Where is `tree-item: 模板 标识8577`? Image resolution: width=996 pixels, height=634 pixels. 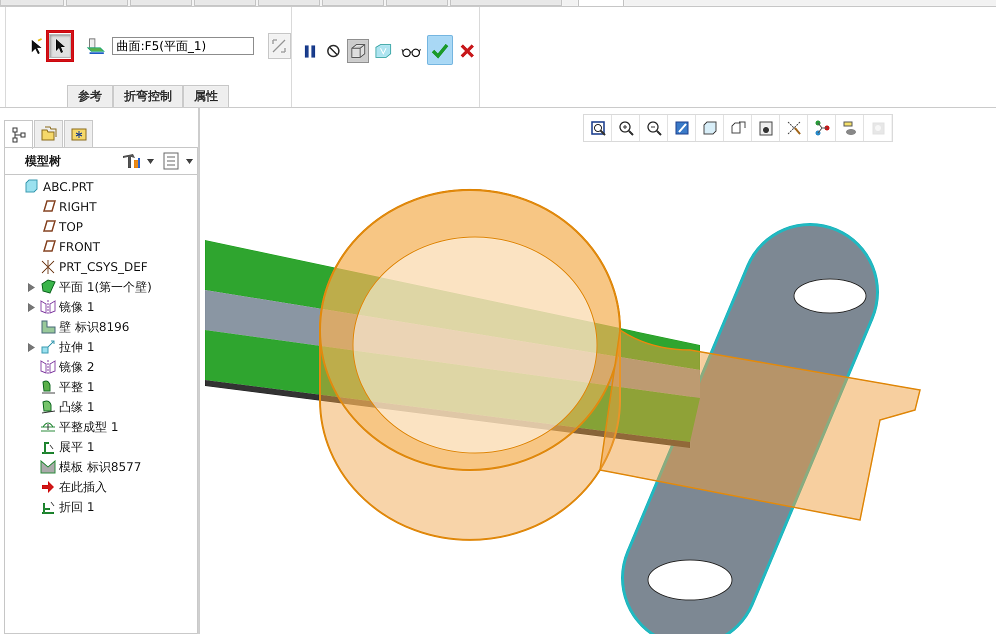
tree-item: 模板 标识8577 is located at coordinates (100, 467).